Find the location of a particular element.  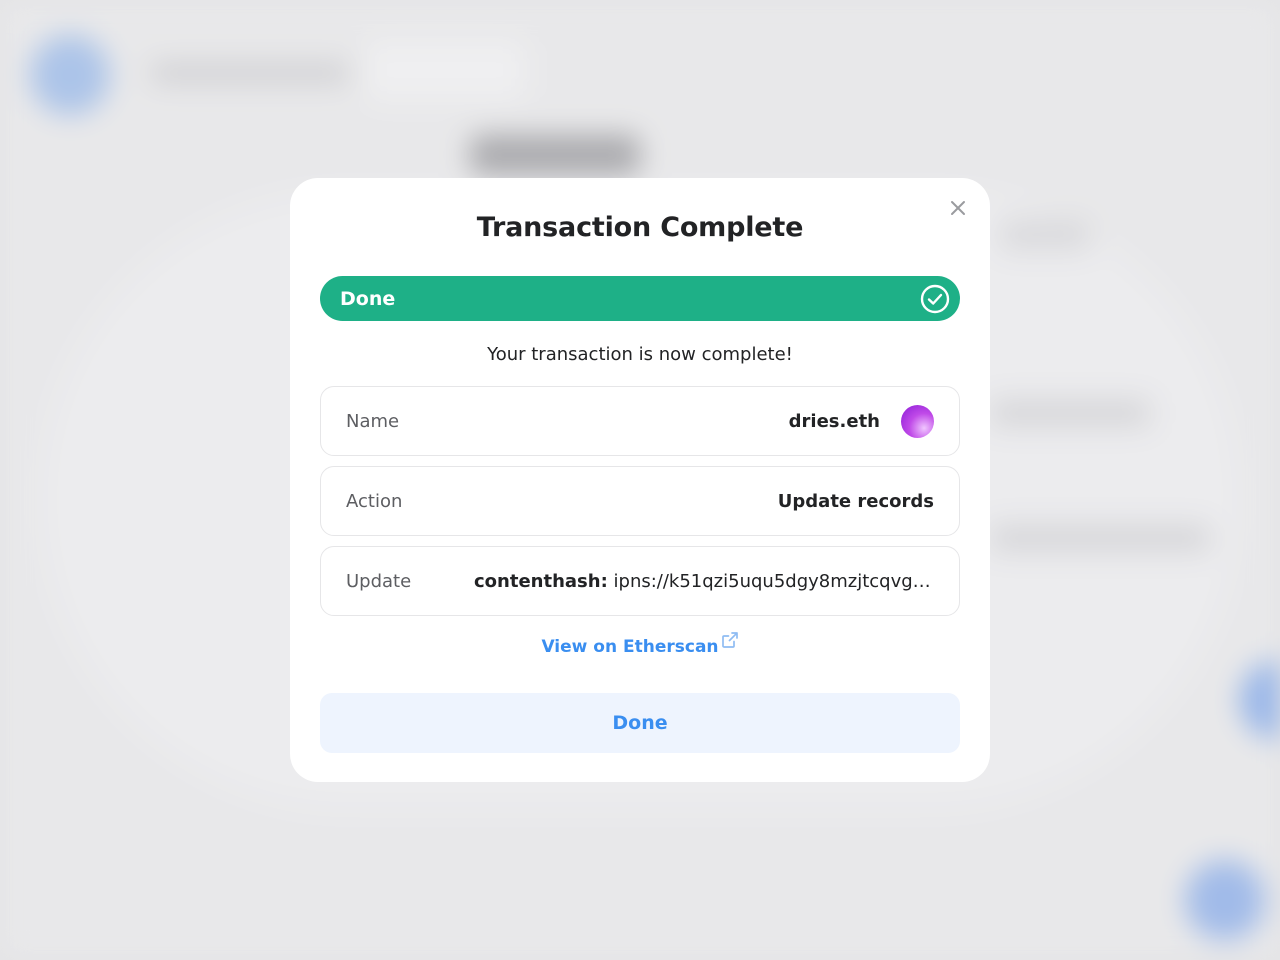

update-key: contenthash: is located at coordinates (541, 581).